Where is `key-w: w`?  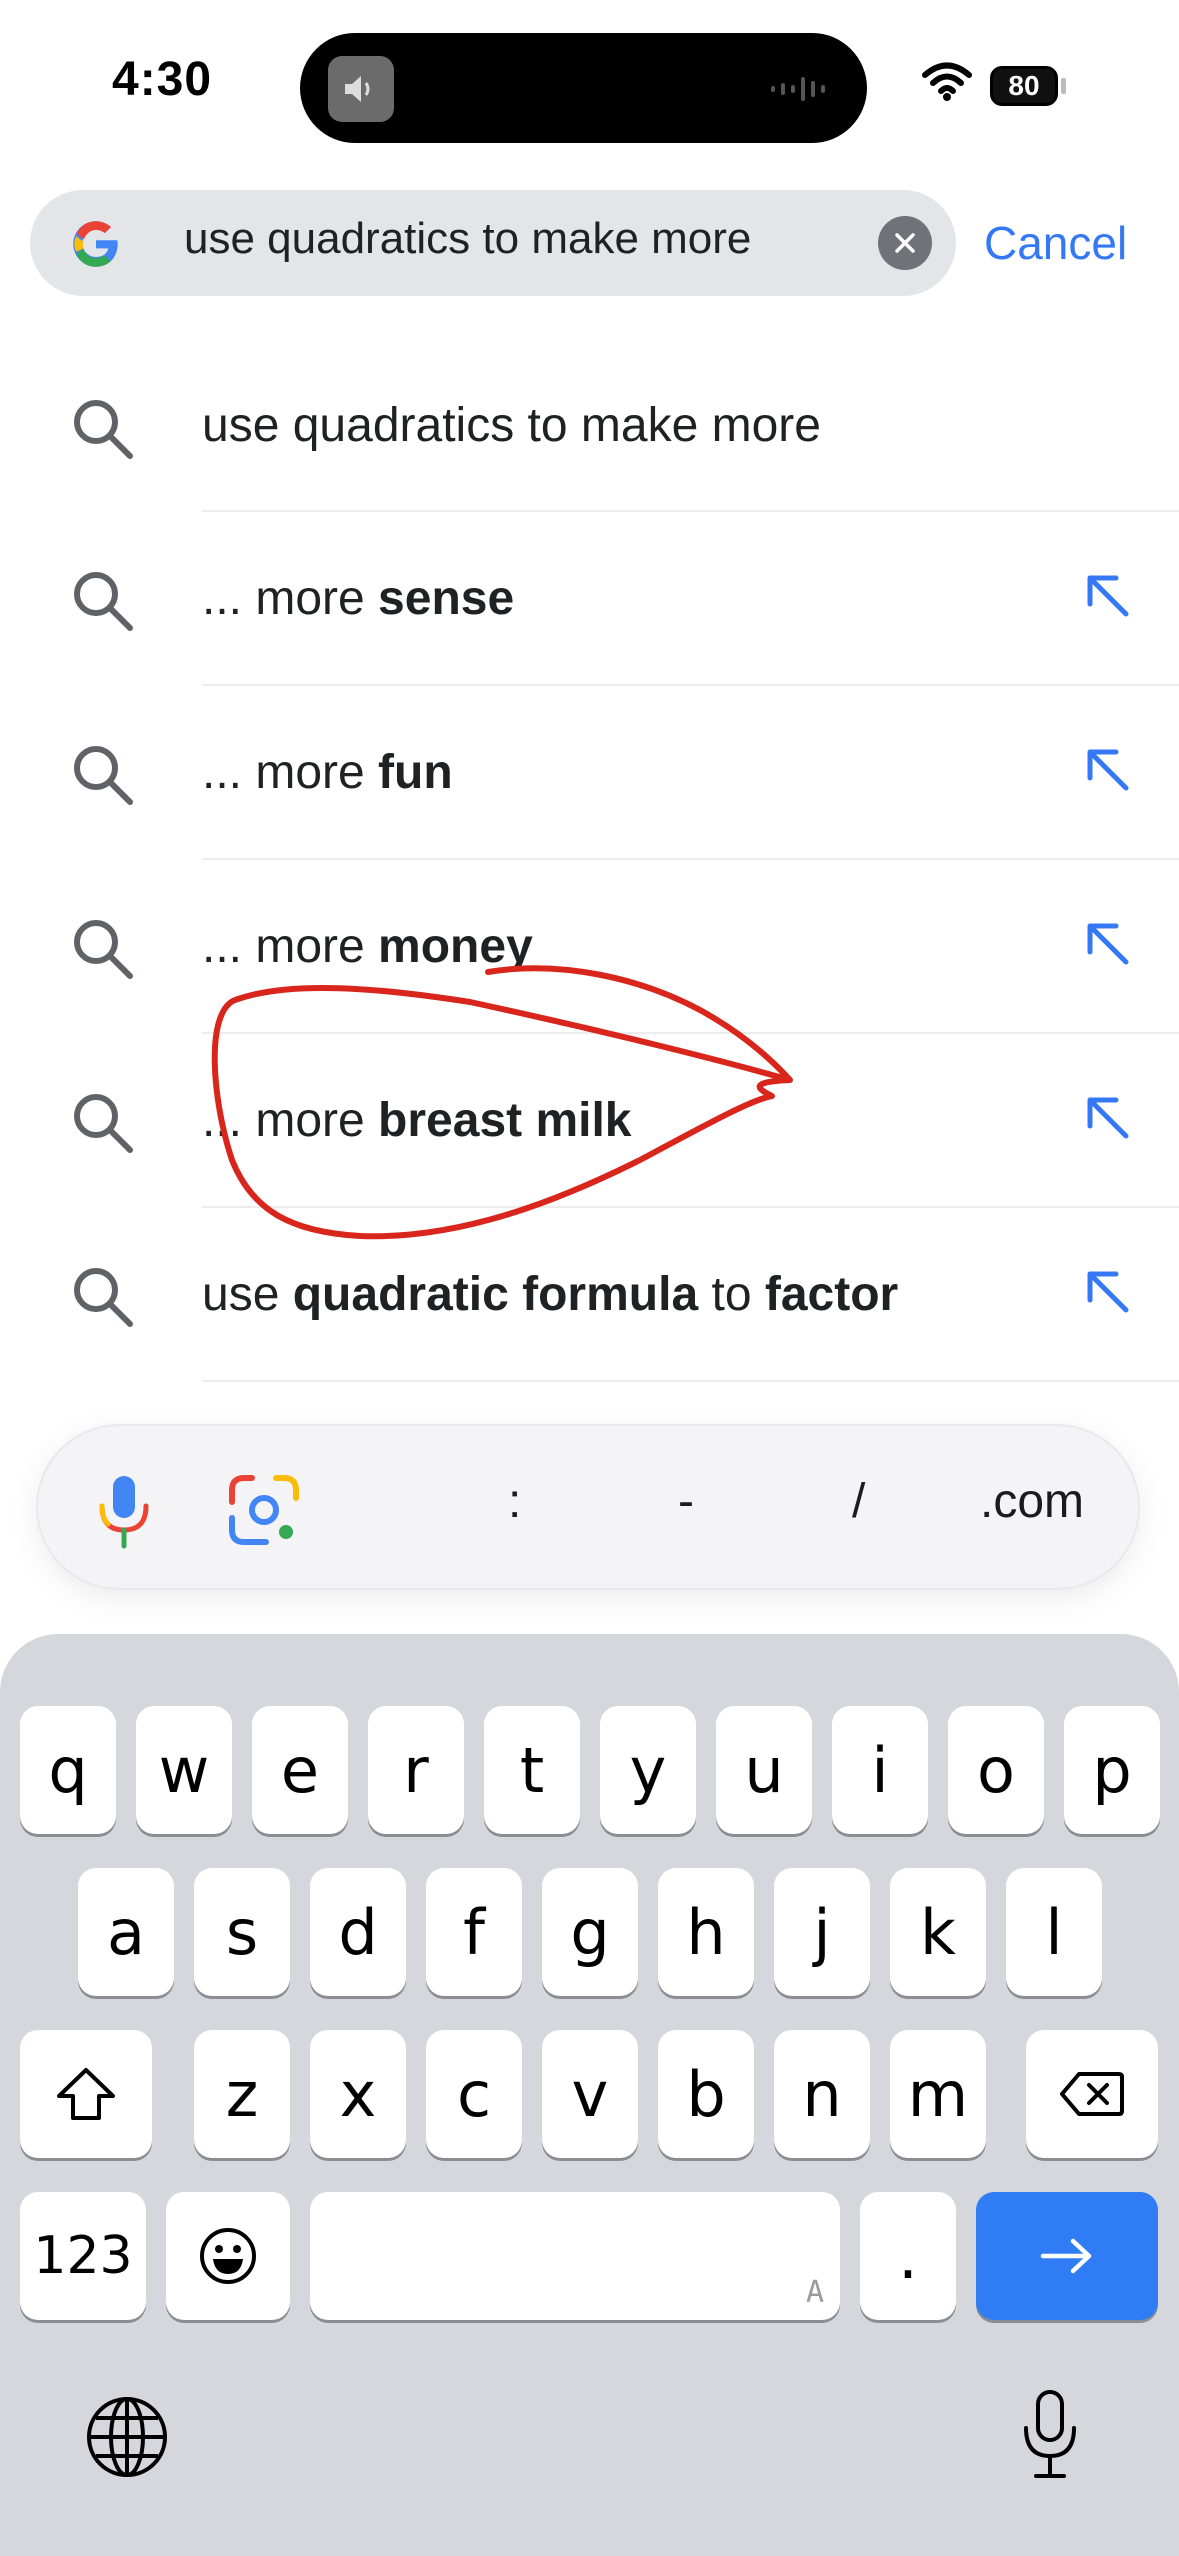 key-w: w is located at coordinates (184, 1770).